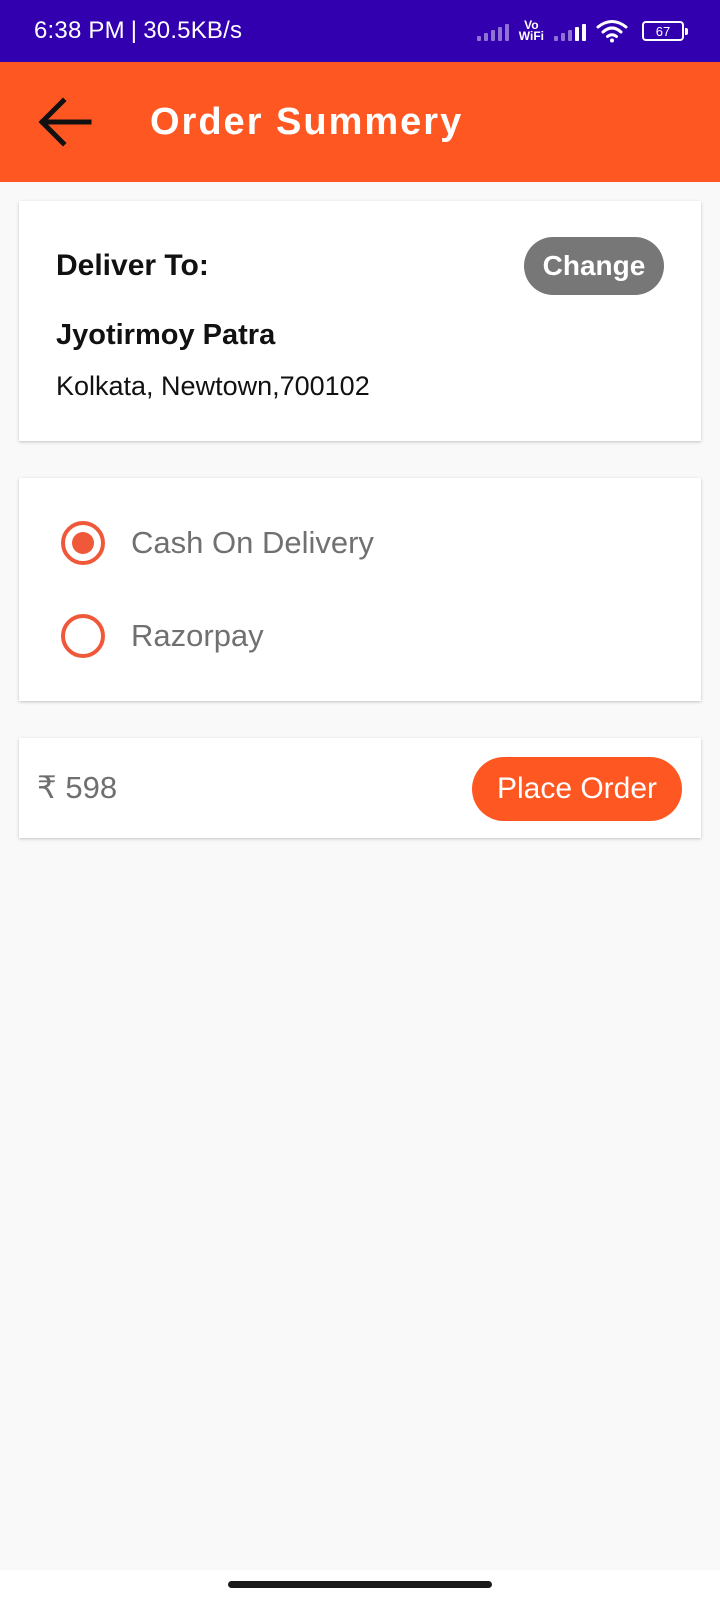  I want to click on payment-method-card: Cash On Delivery Razorpay, so click(360, 589).